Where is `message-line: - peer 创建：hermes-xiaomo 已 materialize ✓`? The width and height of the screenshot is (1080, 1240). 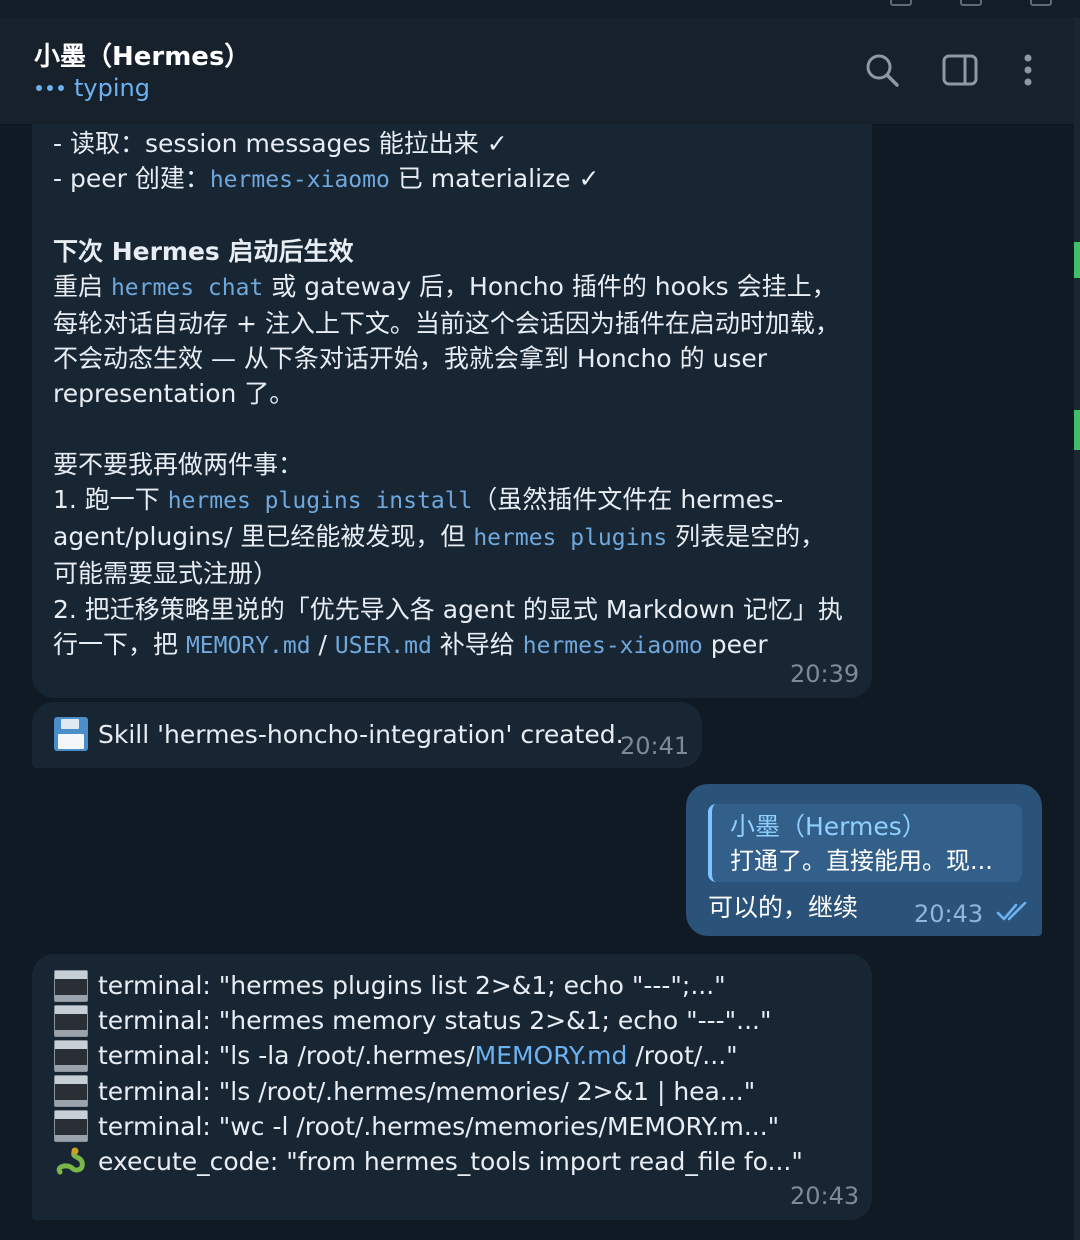 message-line: - peer 创建：hermes-xiaomo 已 materialize ✓ is located at coordinates (453, 179).